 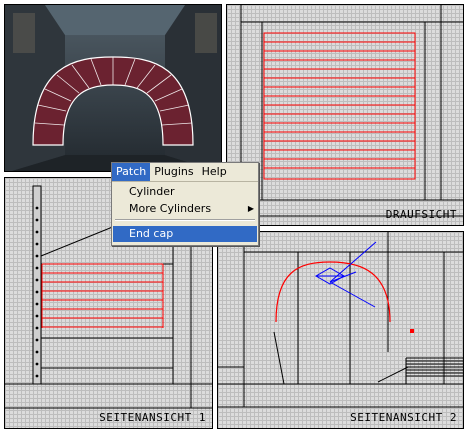 What do you see at coordinates (131, 172) in the screenshot?
I see `menu-patch: Patch` at bounding box center [131, 172].